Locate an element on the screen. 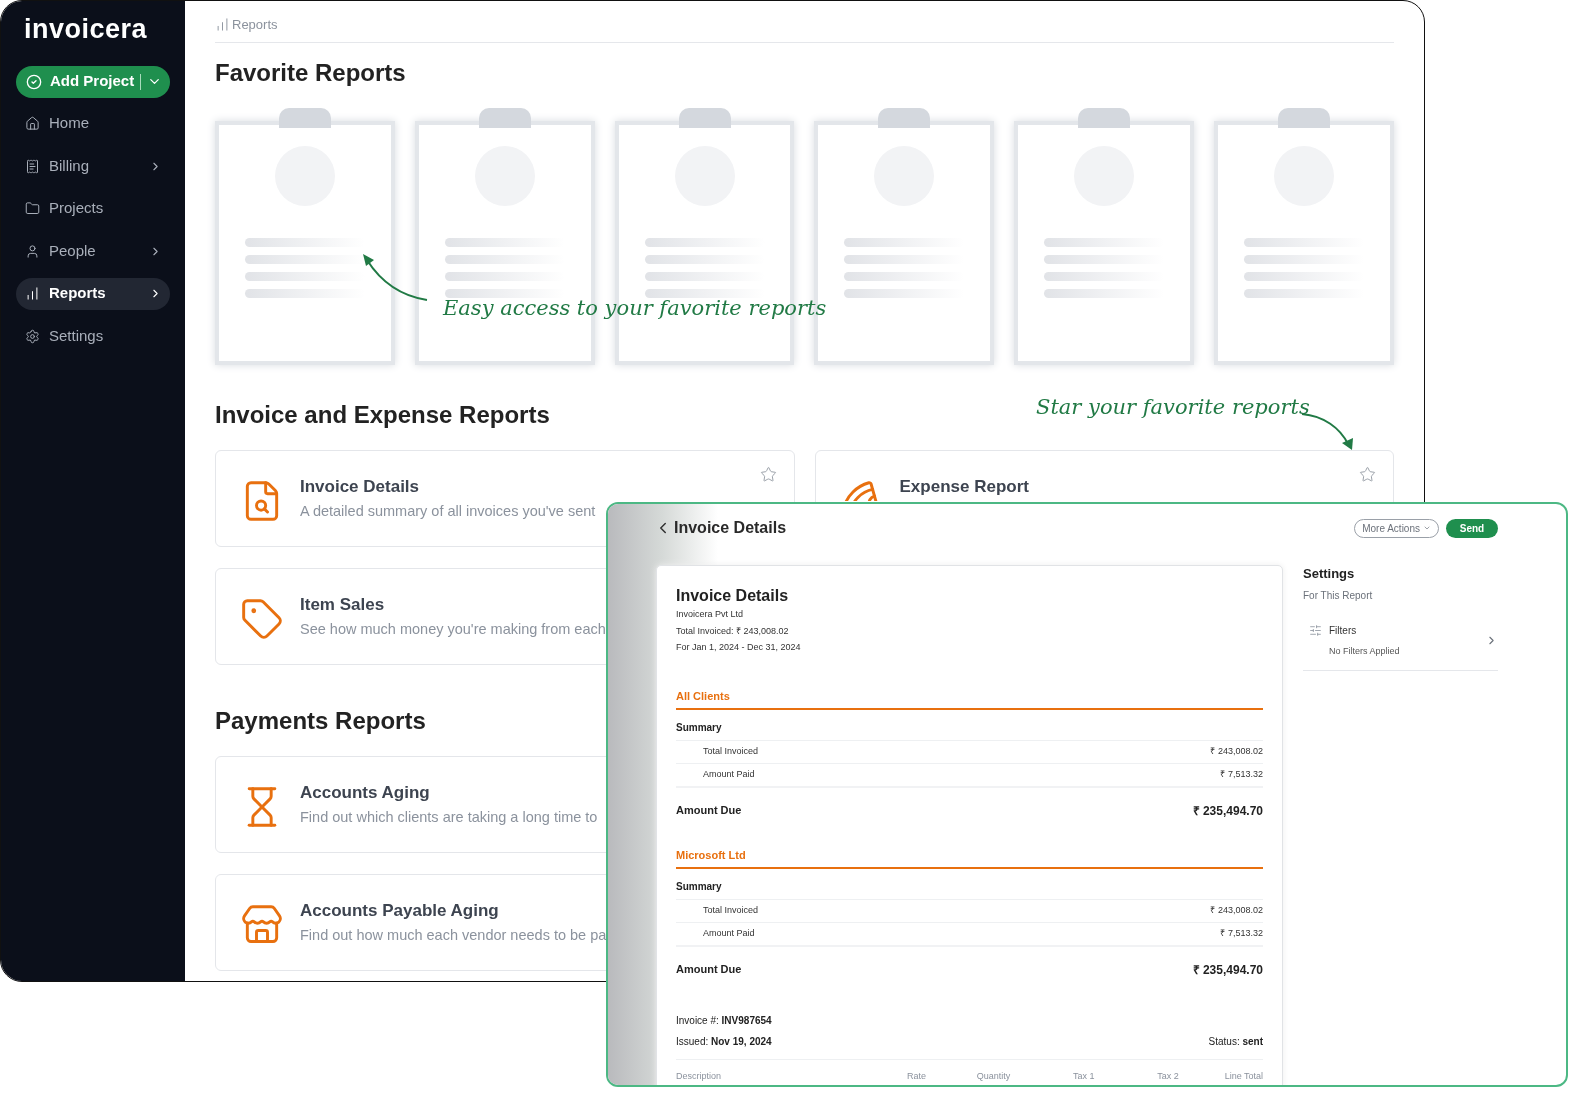  logo: invoicera is located at coordinates (86, 29).